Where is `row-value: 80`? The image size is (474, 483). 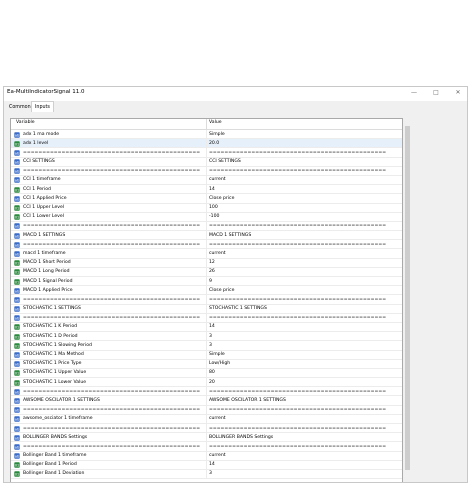
row-value: 80 is located at coordinates (212, 372).